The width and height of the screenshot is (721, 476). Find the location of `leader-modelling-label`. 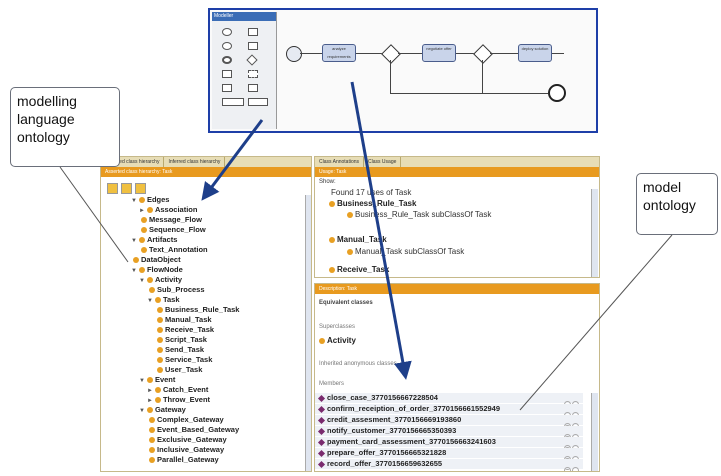

leader-modelling-label is located at coordinates (94, 214).